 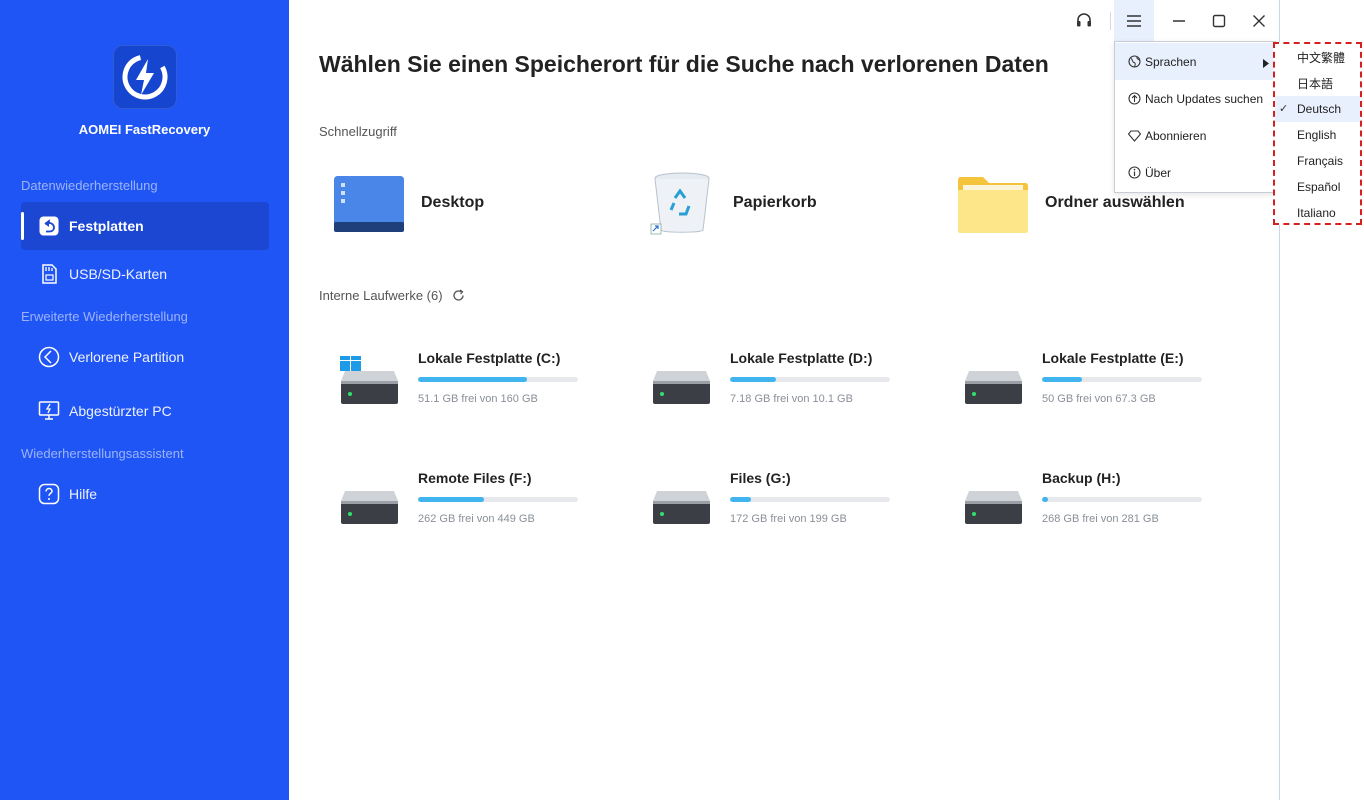 What do you see at coordinates (118, 274) in the screenshot?
I see `sidebar-item-label: USB/SD-Karten` at bounding box center [118, 274].